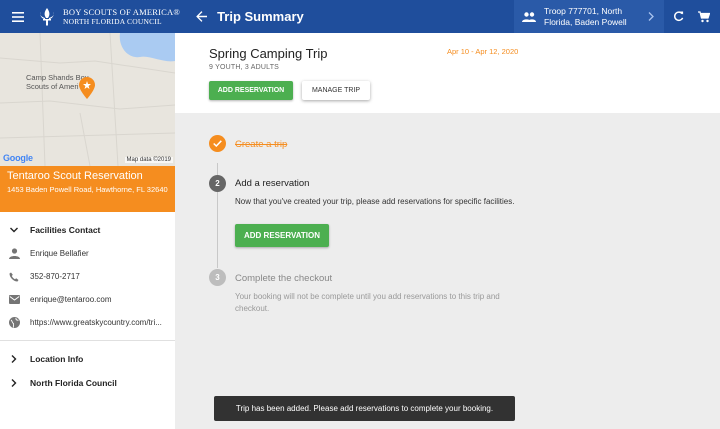  What do you see at coordinates (148, 160) in the screenshot?
I see `map-attribution: Map data ©2019` at bounding box center [148, 160].